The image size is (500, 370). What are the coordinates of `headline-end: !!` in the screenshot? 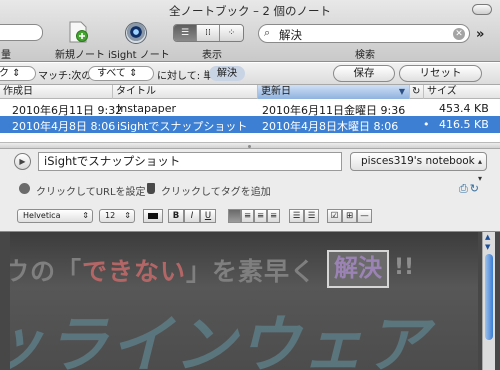 It's located at (404, 267).